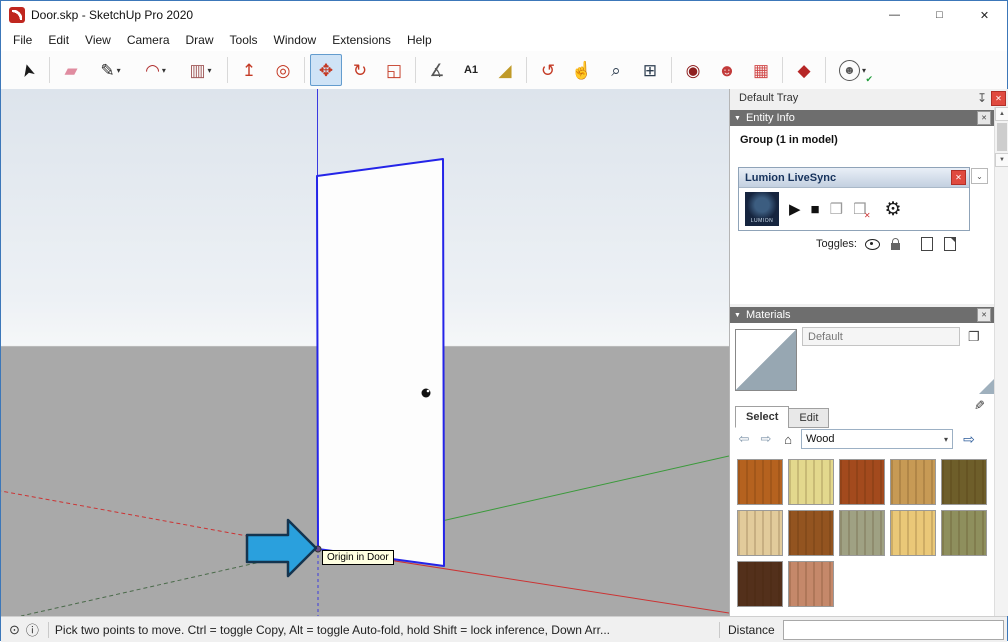  What do you see at coordinates (913, 533) in the screenshot?
I see `wood-bamboo-light` at bounding box center [913, 533].